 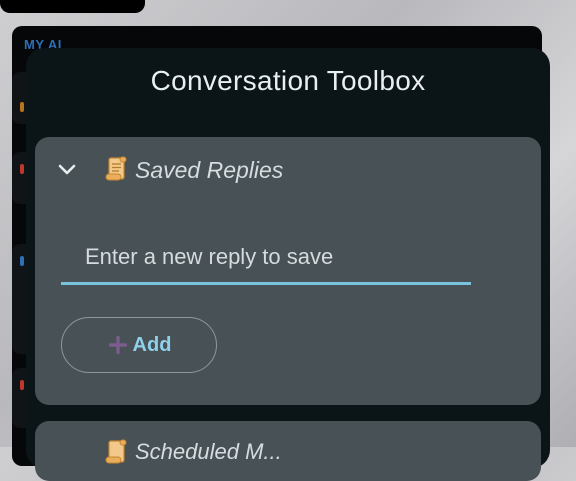 I want to click on background-card, so click(x=72, y=6).